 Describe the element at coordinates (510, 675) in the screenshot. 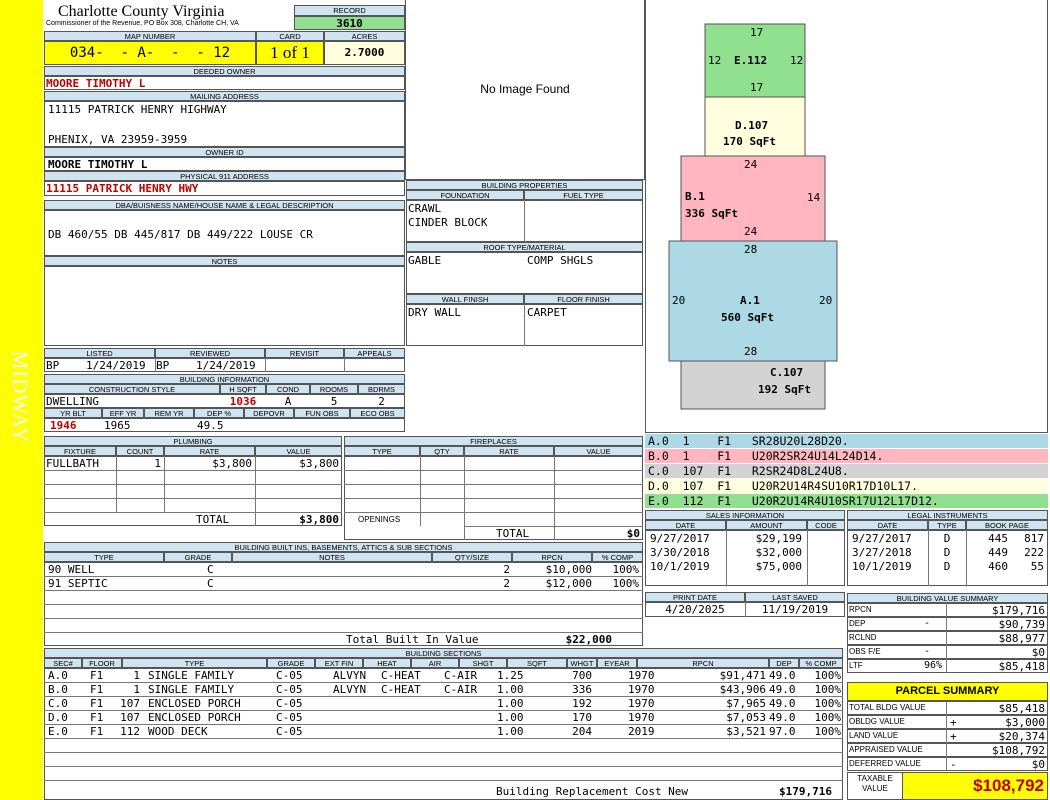

I see `section-shgt: 1.25` at that location.